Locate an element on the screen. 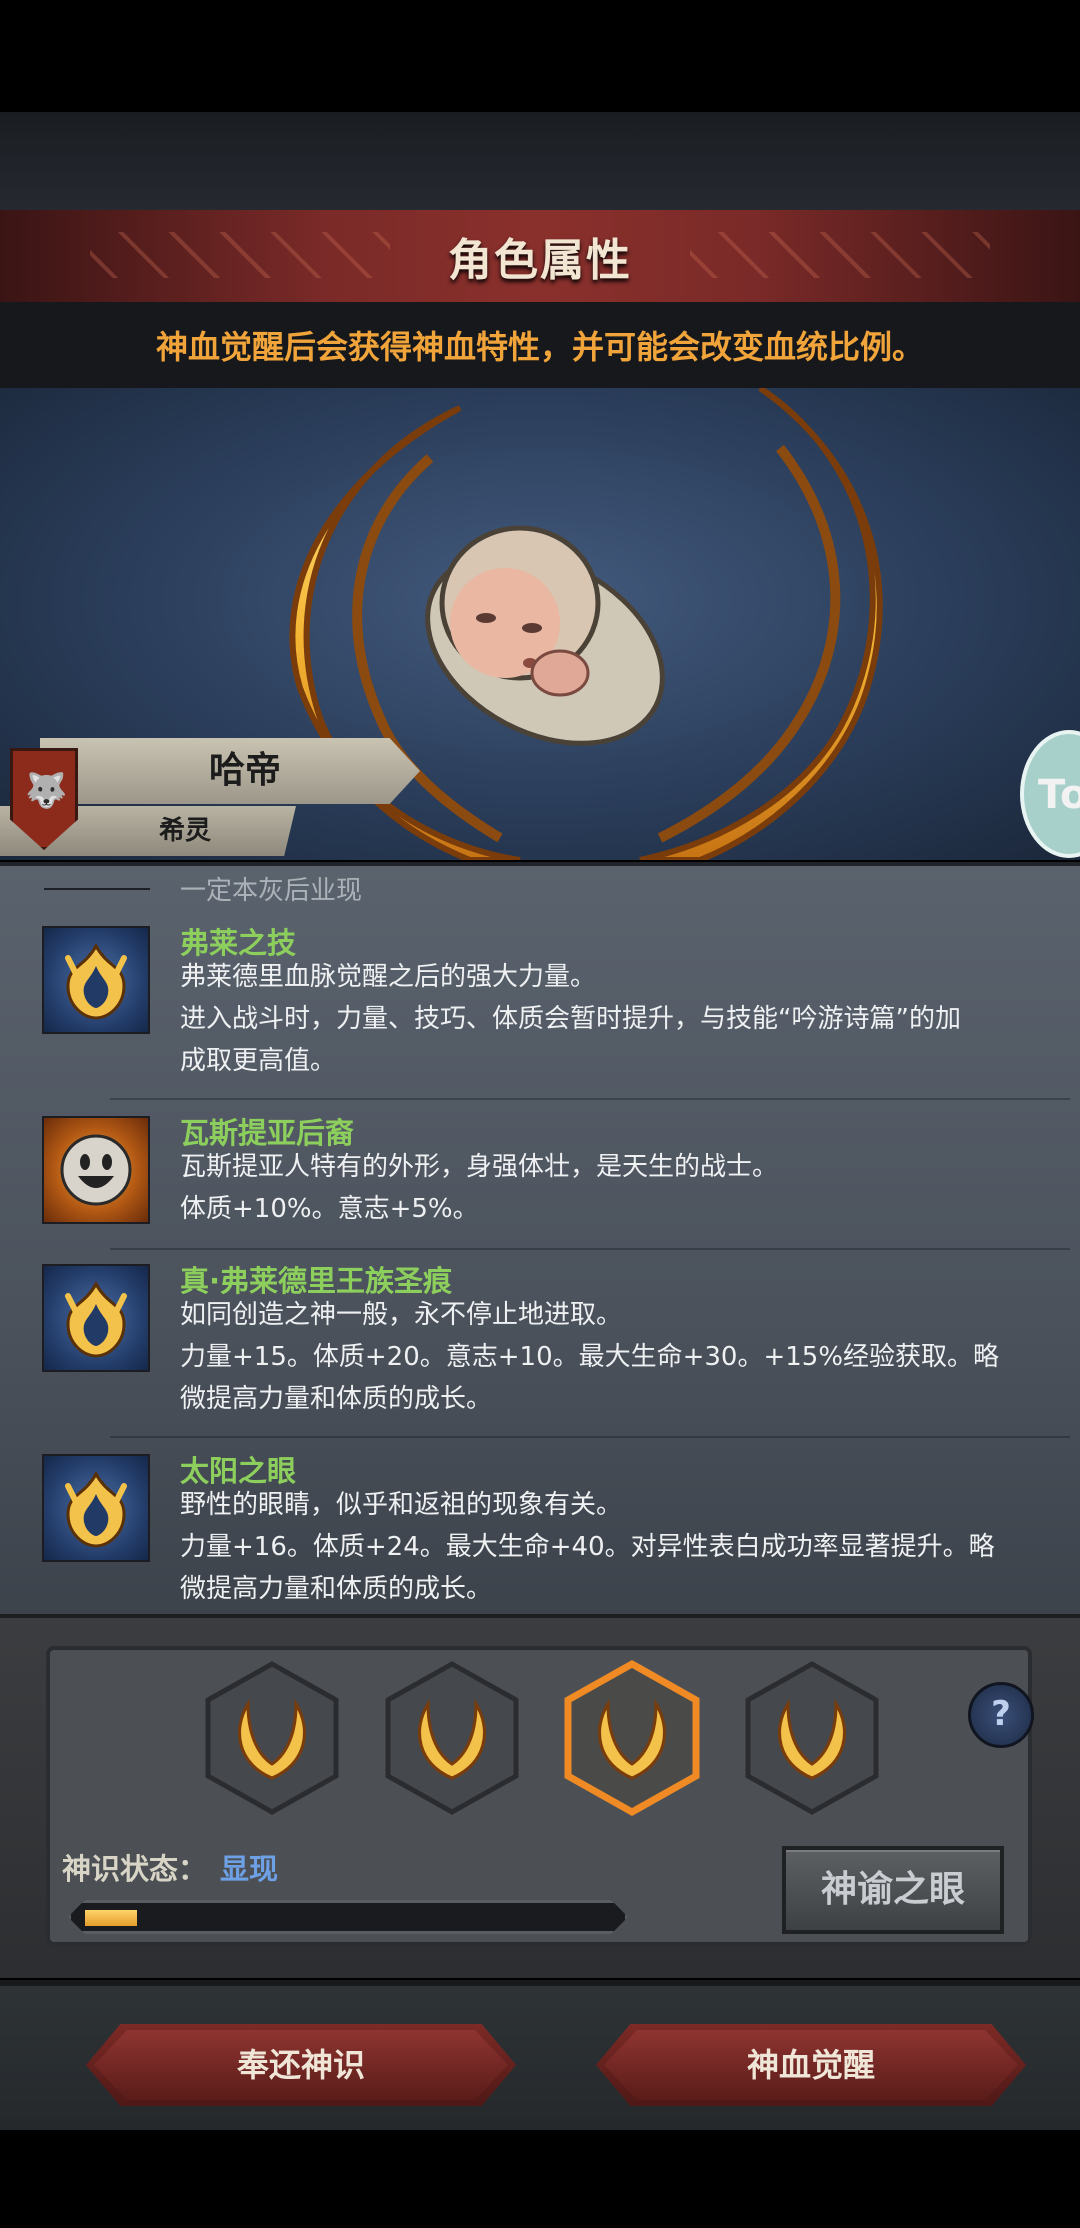  status-bar-area is located at coordinates (540, 56).